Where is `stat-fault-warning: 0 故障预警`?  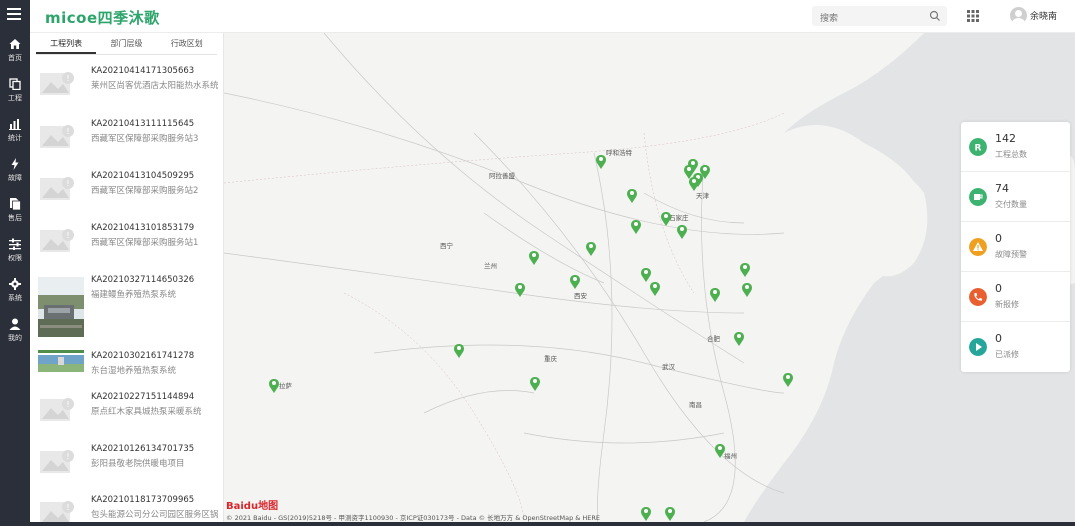 stat-fault-warning: 0 故障预警 is located at coordinates (1015, 247).